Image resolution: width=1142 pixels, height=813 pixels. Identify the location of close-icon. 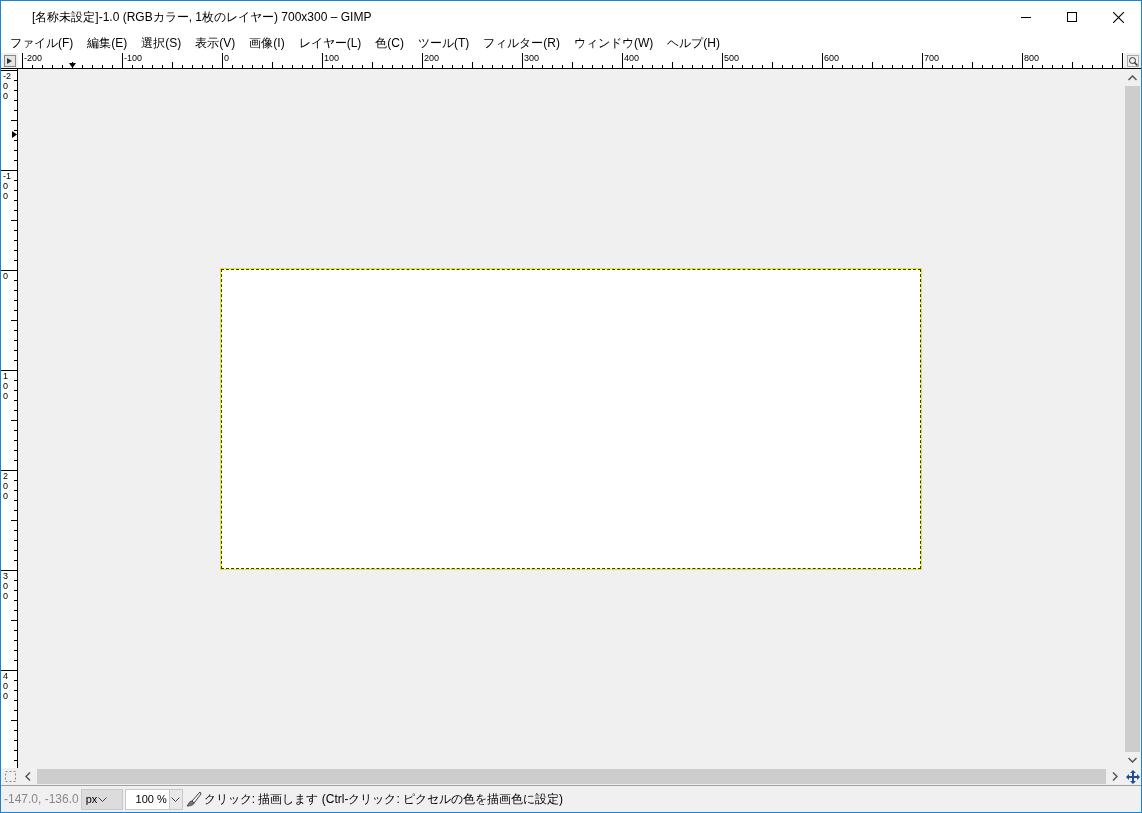
(1118, 17).